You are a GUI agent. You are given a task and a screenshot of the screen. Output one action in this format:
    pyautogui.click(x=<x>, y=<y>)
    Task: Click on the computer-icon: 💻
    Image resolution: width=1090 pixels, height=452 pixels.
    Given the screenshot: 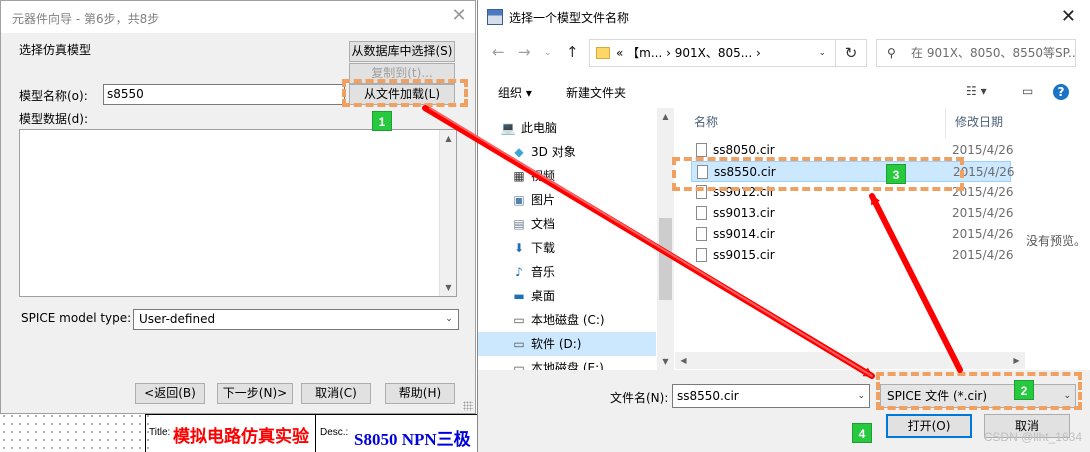 What is the action you would take?
    pyautogui.click(x=508, y=128)
    